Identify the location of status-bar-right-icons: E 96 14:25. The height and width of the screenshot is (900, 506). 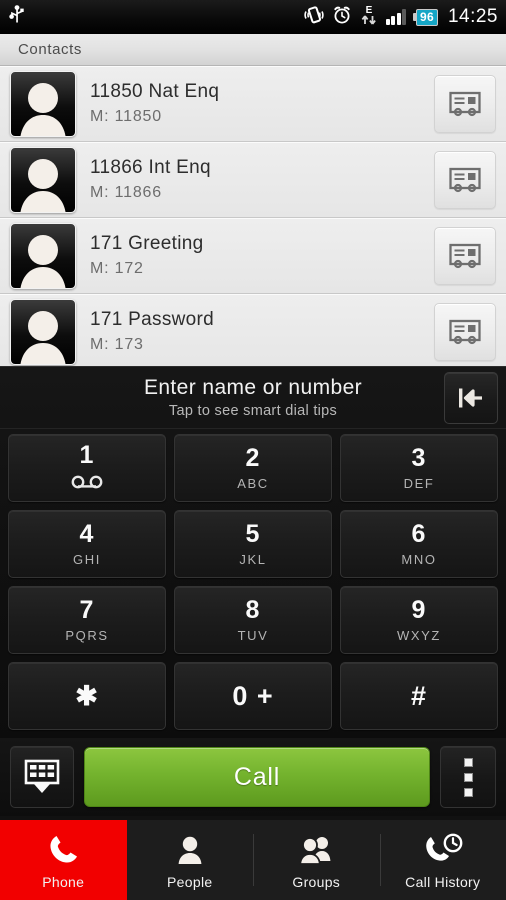
(401, 17).